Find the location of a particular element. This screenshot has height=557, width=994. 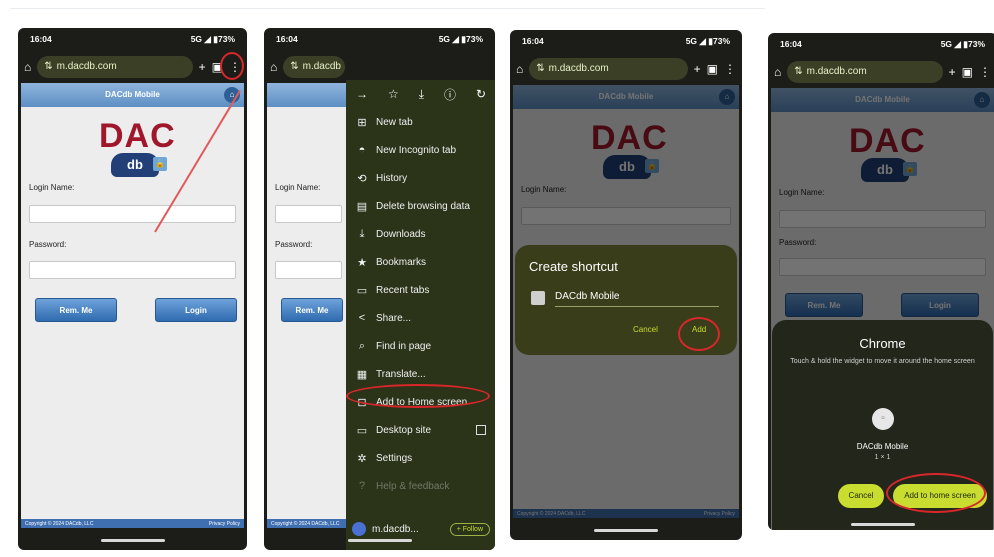

menu-item-find: ⌕ Find in page is located at coordinates (420, 346).